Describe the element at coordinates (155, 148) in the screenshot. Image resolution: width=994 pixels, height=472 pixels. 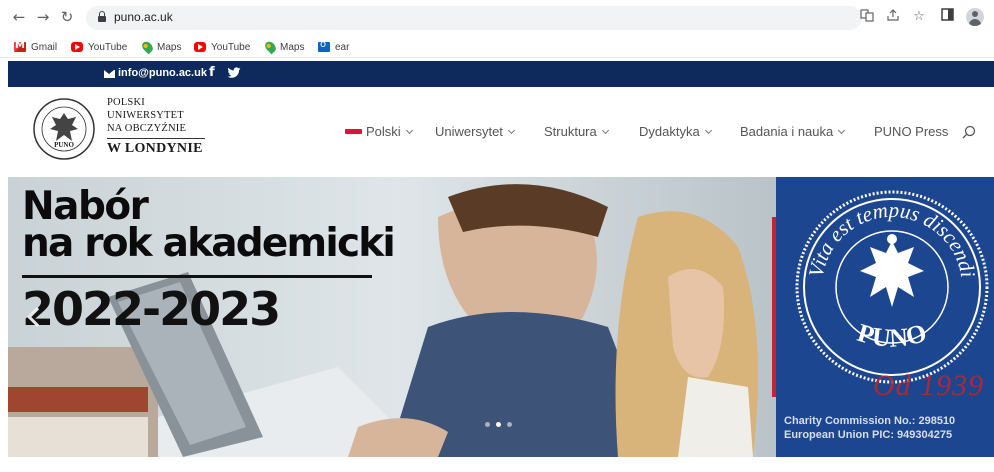
I see `logo-line-4: W LONDYNIE` at that location.